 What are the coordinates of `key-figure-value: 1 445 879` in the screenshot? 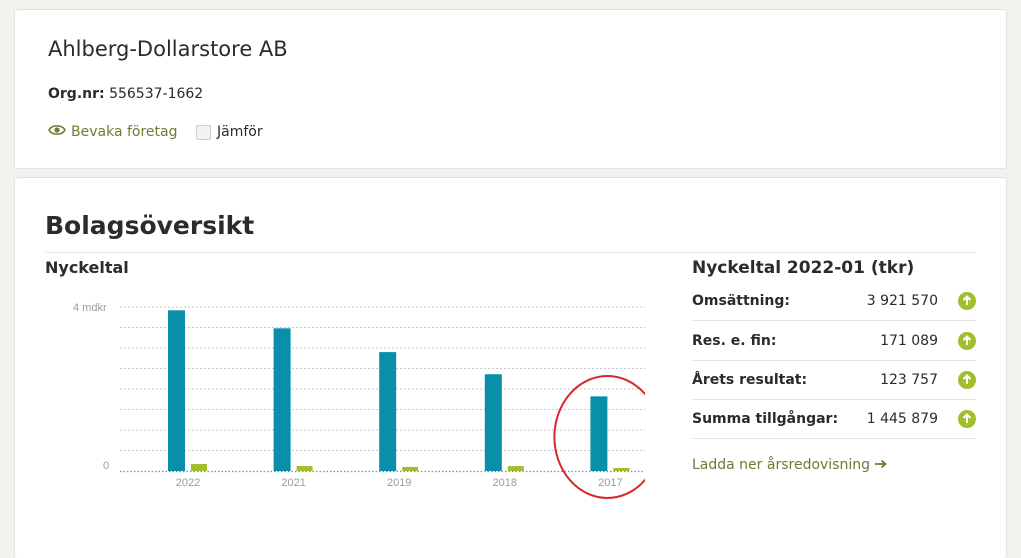 It's located at (902, 418).